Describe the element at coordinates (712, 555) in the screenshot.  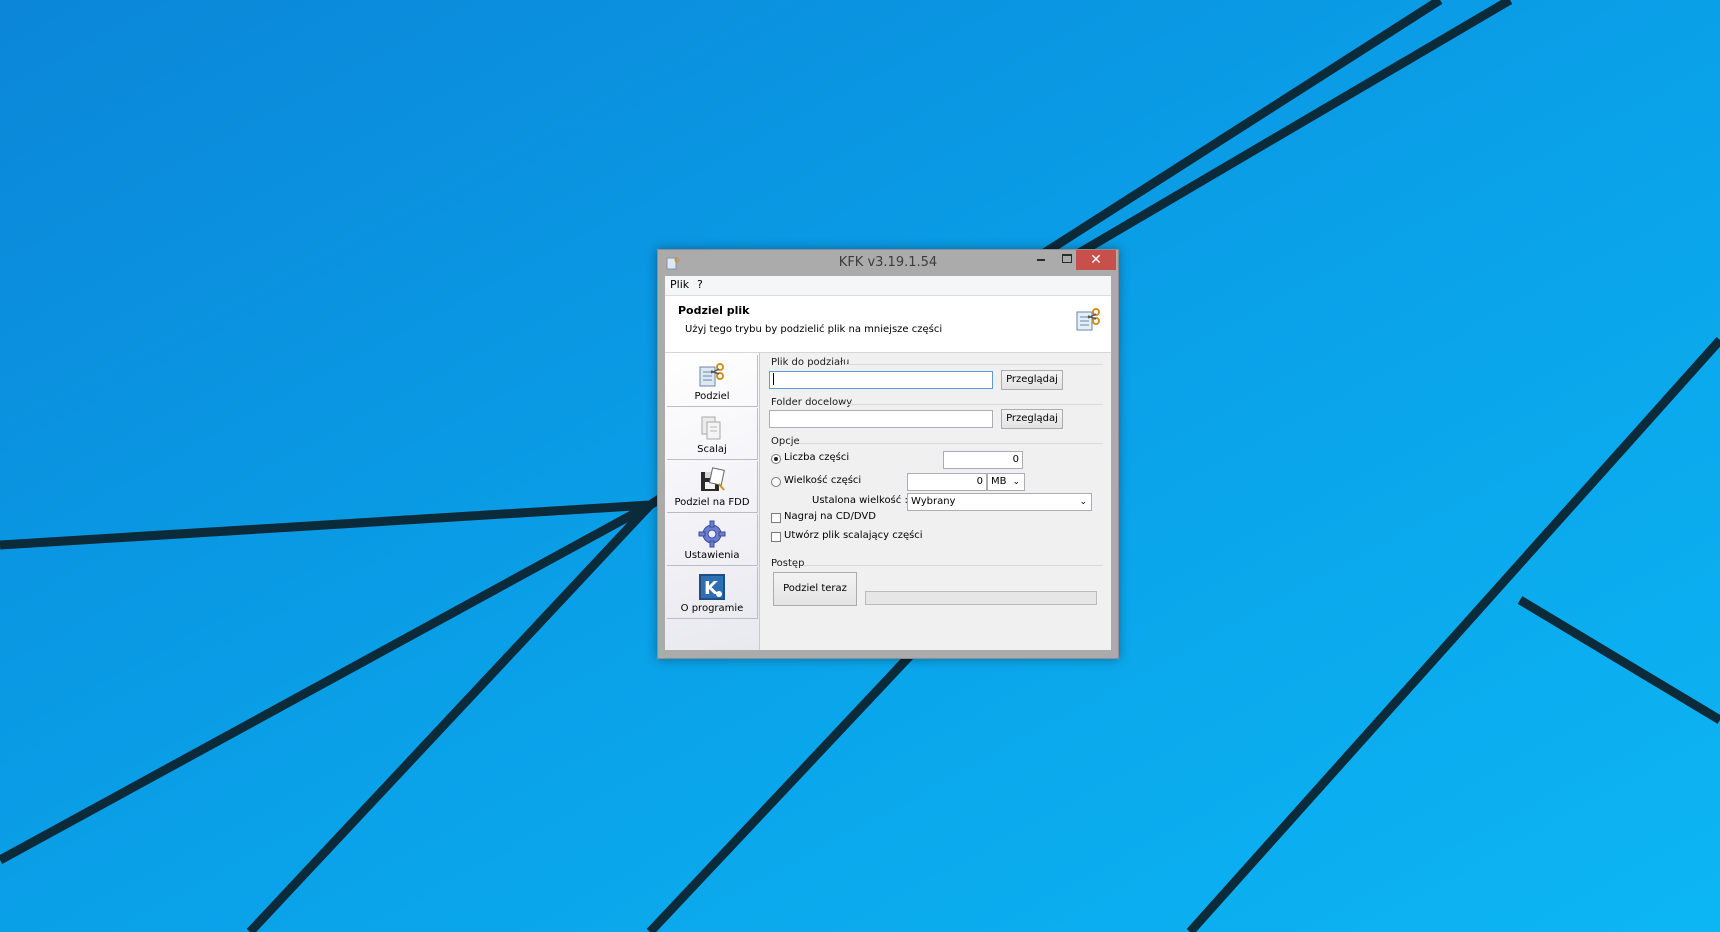
I see `sidebar-item-label: Ustawienia` at that location.